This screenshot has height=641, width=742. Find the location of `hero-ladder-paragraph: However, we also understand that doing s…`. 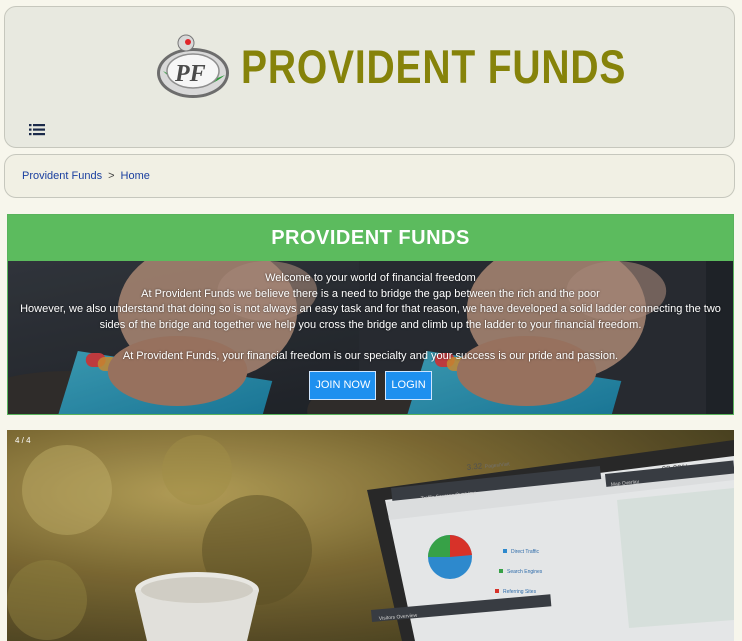

hero-ladder-paragraph: However, we also understand that doing s… is located at coordinates (370, 317).